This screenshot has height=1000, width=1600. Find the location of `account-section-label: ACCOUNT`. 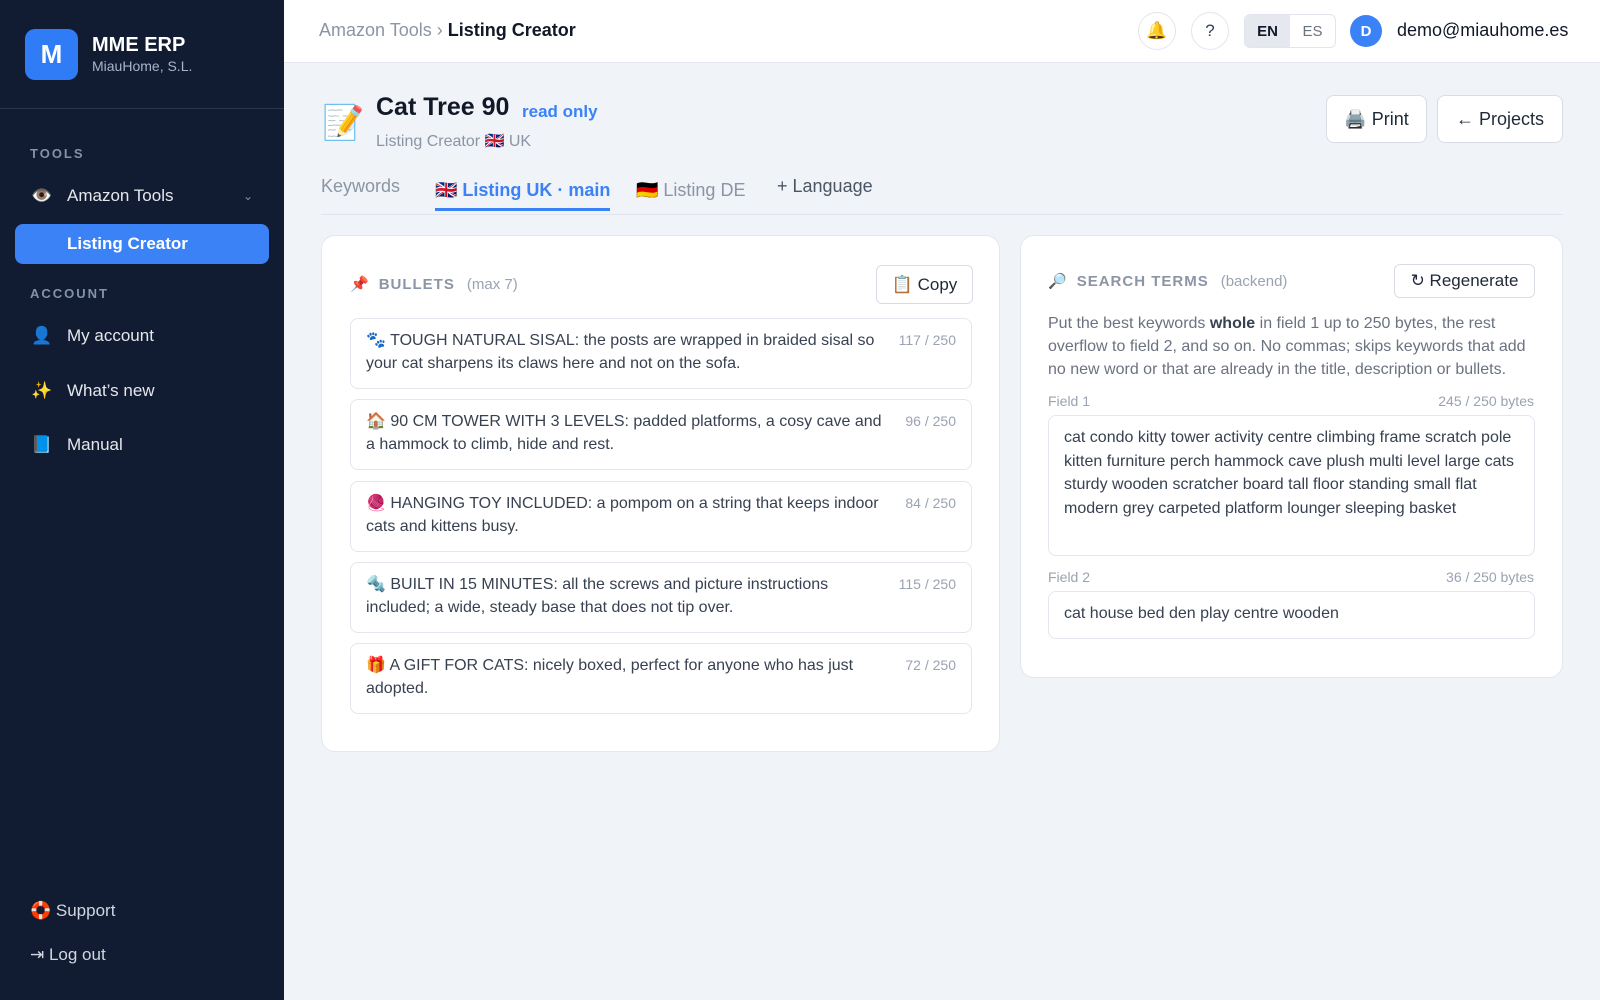

account-section-label: ACCOUNT is located at coordinates (69, 293).